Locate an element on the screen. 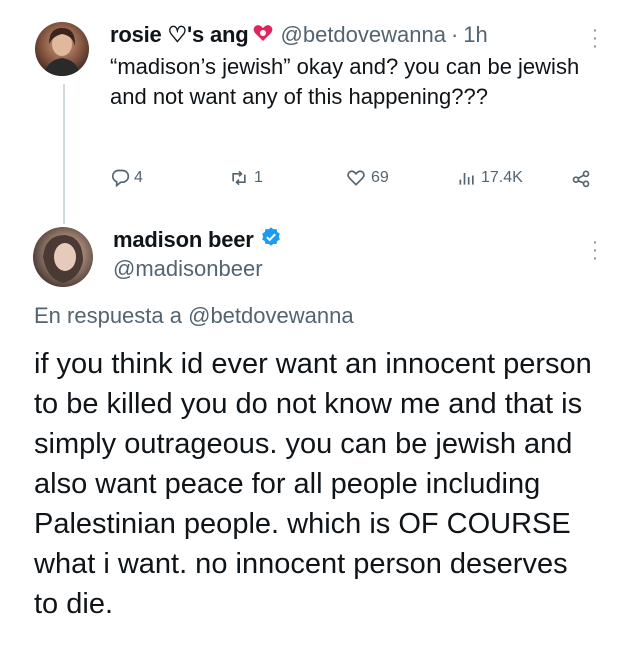 Image resolution: width=621 pixels, height=653 pixels. share-icon is located at coordinates (581, 179).